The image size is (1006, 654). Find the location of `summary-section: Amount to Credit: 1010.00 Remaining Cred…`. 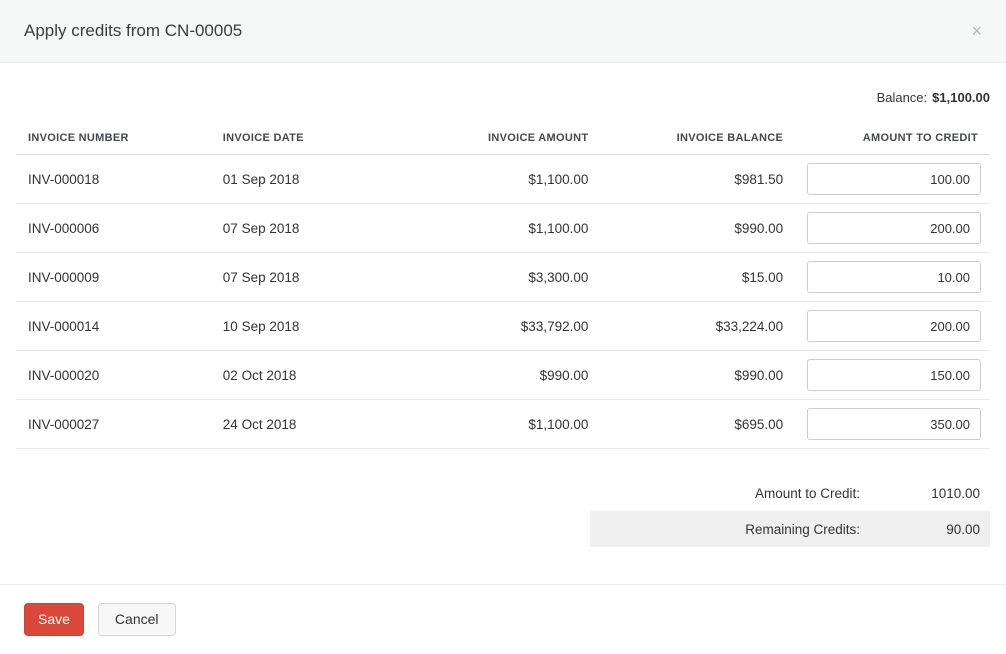

summary-section: Amount to Credit: 1010.00 Remaining Cred… is located at coordinates (790, 511).